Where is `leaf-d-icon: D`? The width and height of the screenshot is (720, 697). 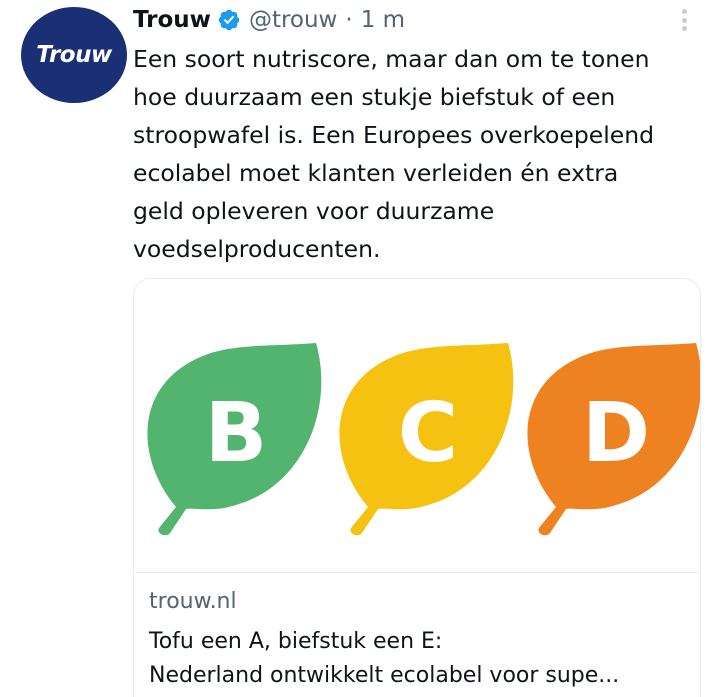
leaf-d-icon: D is located at coordinates (613, 439).